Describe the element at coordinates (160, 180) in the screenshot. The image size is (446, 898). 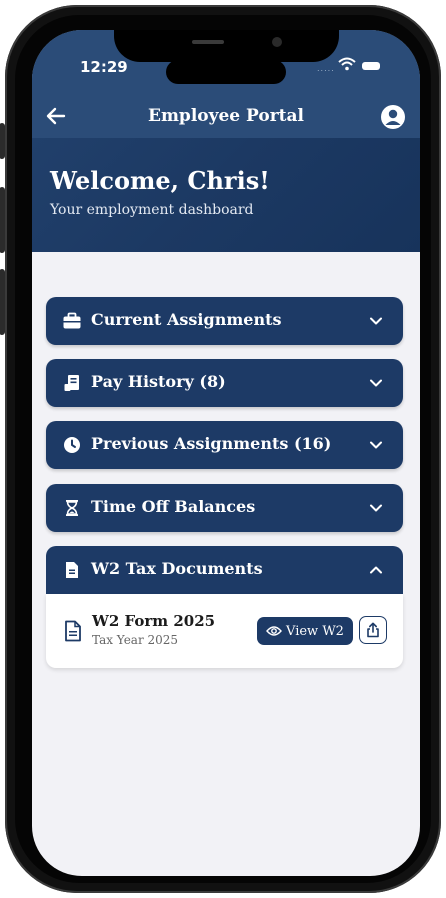
I see `welcome-title: Welcome, Chris!` at that location.